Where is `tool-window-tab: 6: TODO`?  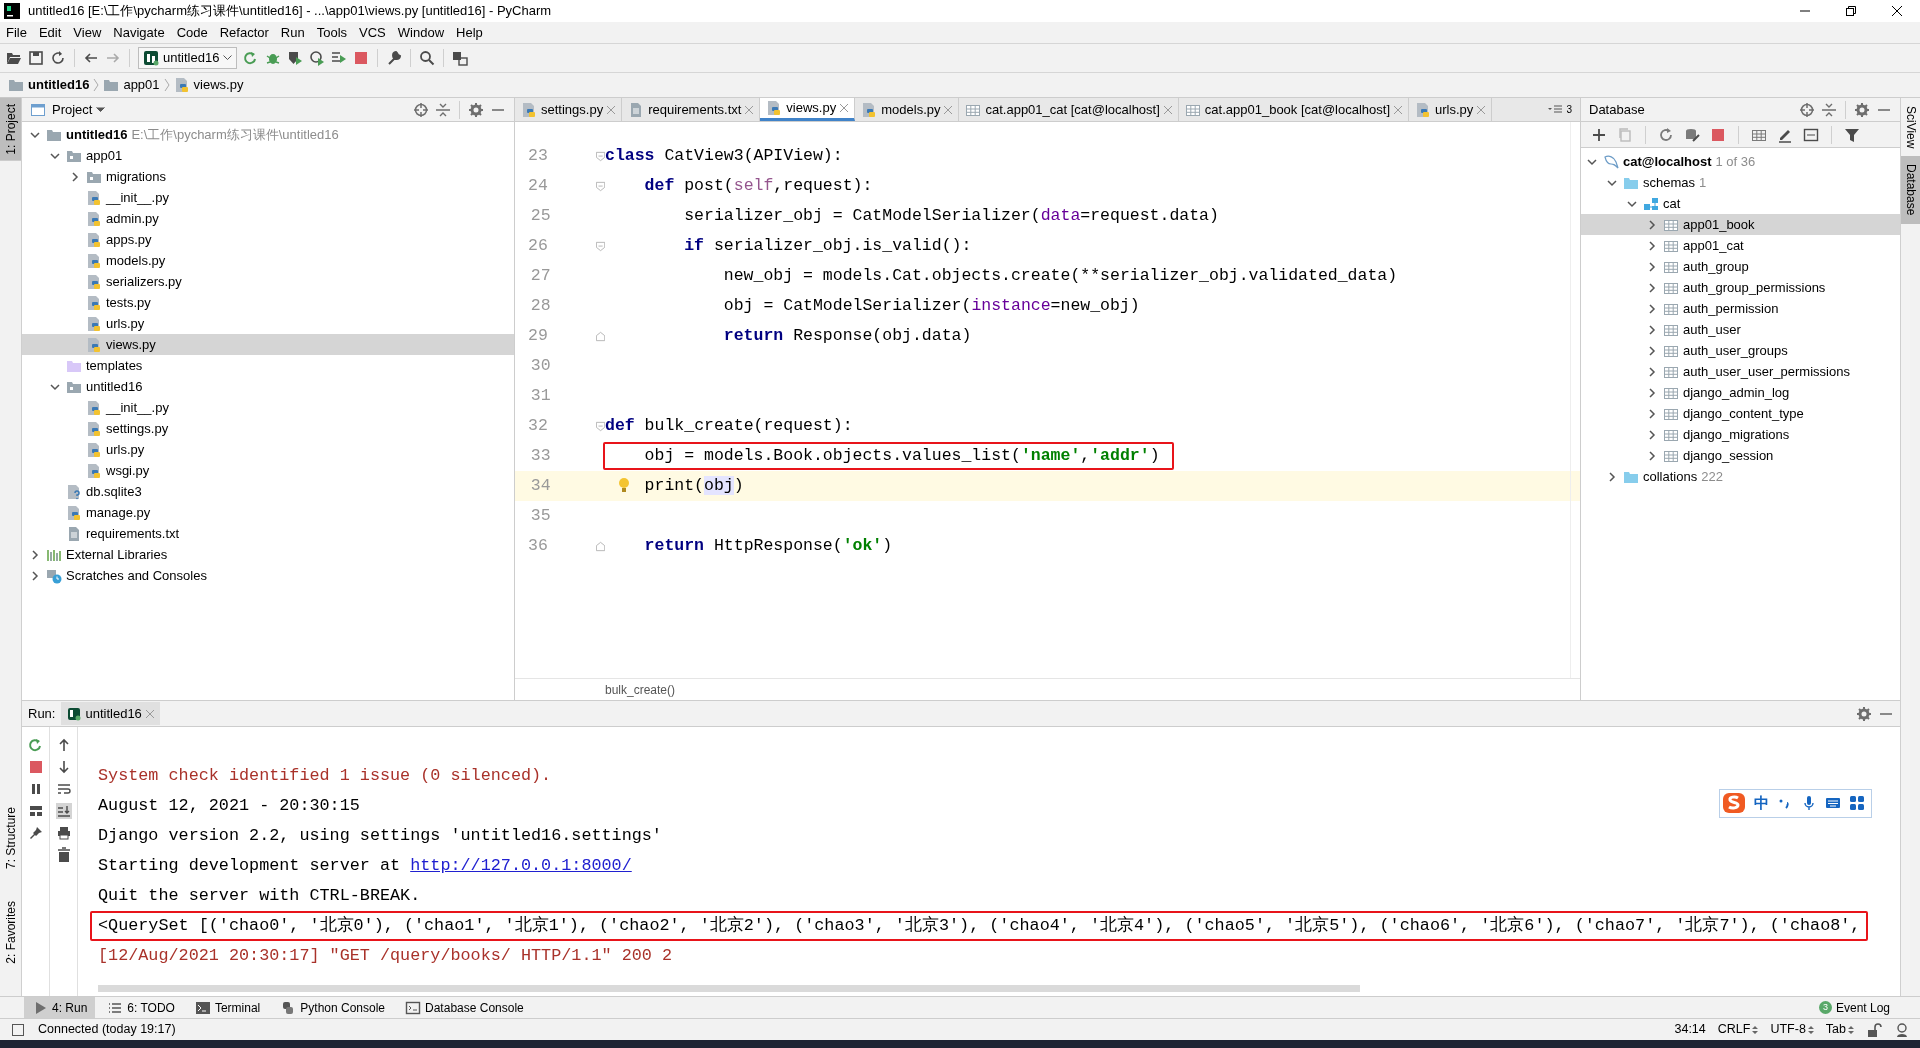
tool-window-tab: 6: TODO is located at coordinates (141, 1007).